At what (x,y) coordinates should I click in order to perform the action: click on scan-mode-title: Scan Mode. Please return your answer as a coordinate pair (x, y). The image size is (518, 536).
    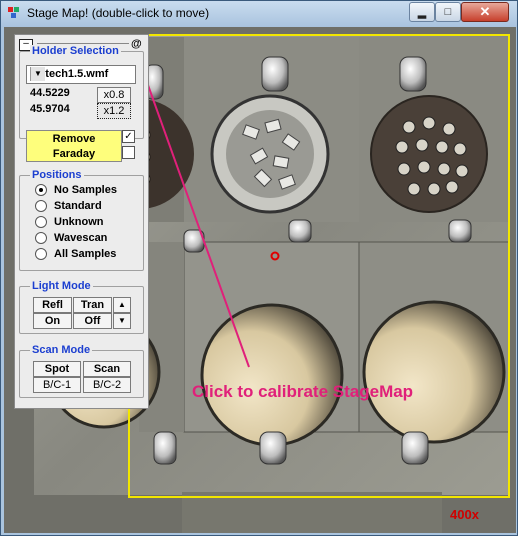
    Looking at the image, I should click on (61, 350).